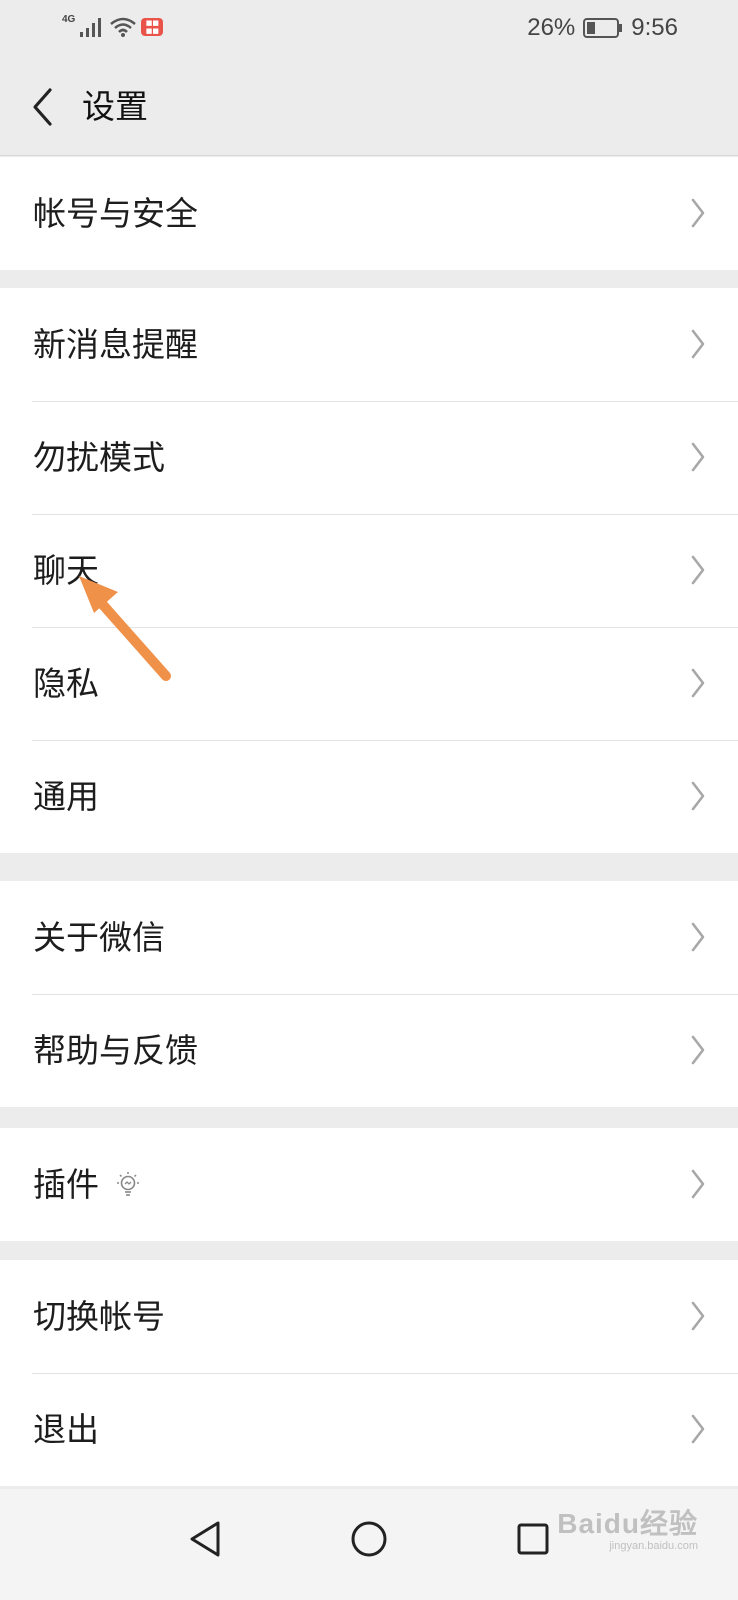 The height and width of the screenshot is (1600, 738). What do you see at coordinates (66, 683) in the screenshot?
I see `settings-item-label: 隐私` at bounding box center [66, 683].